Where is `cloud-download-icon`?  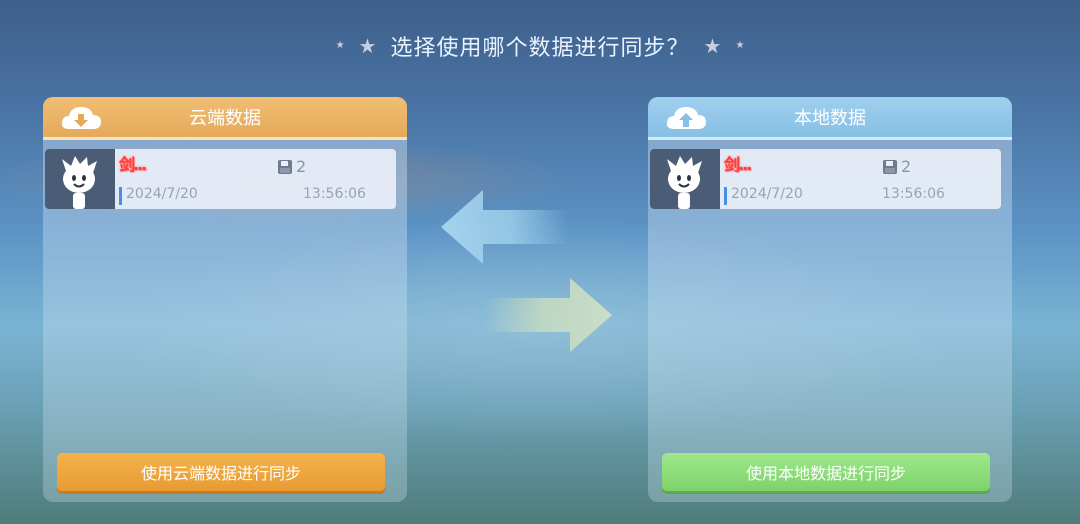 cloud-download-icon is located at coordinates (81, 118).